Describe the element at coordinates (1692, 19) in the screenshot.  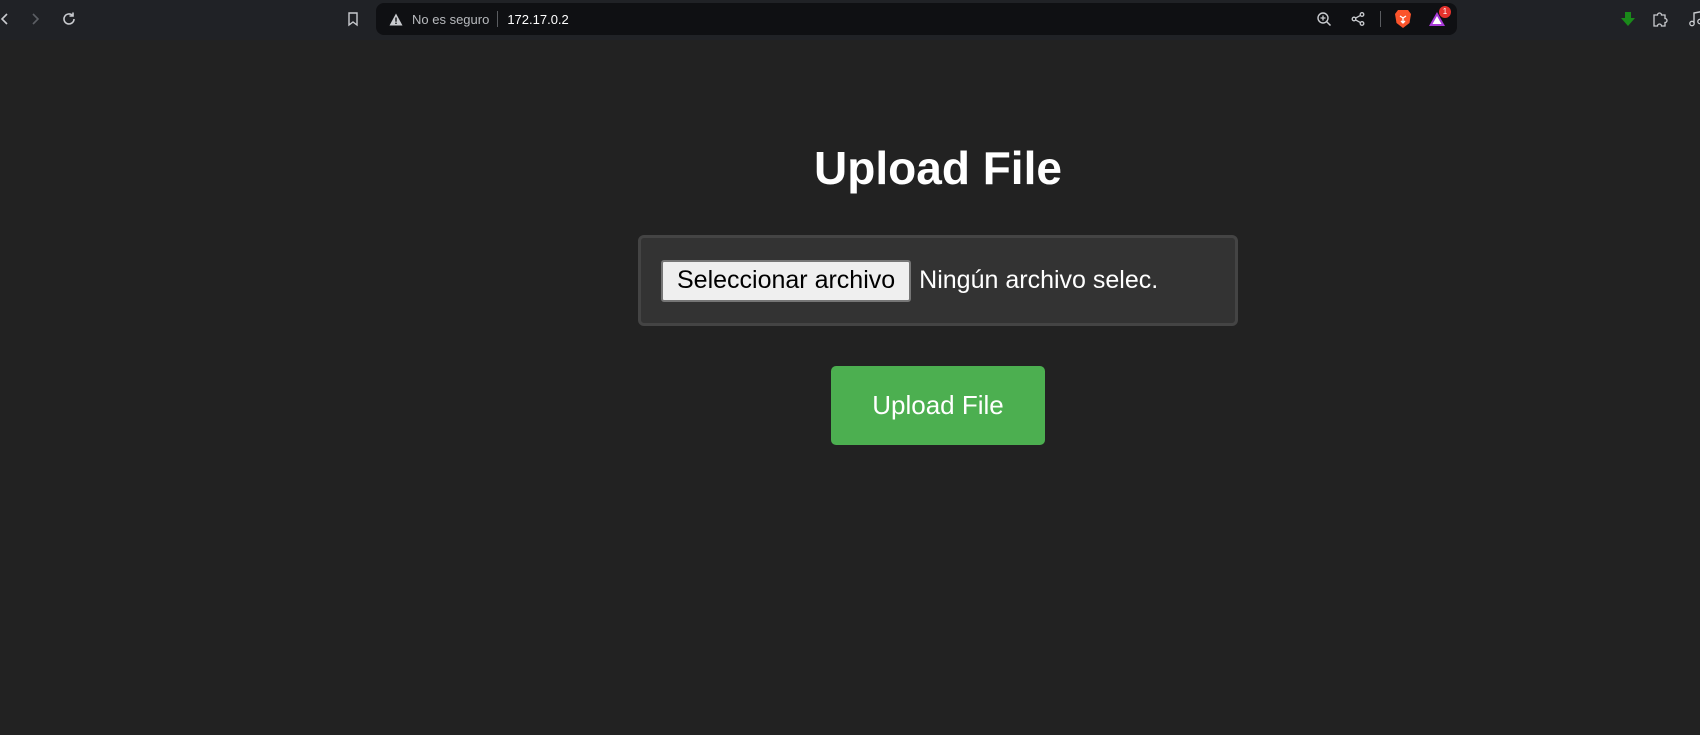
I see `music-note-icon` at that location.